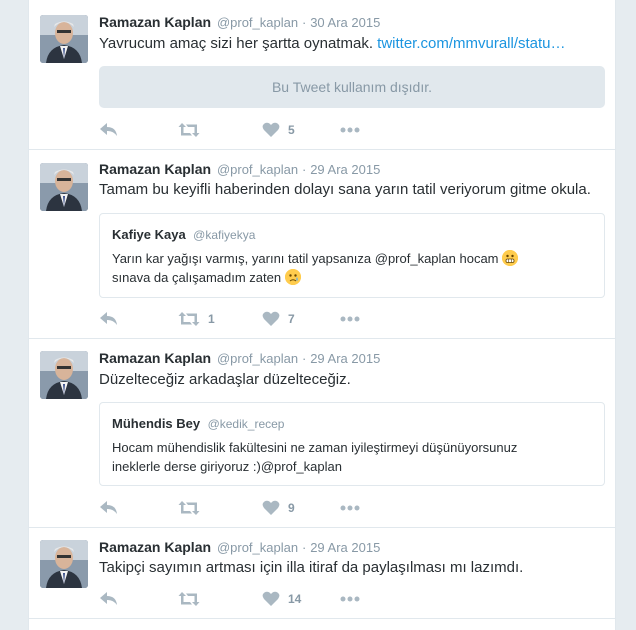  I want to click on retweet-button: 1, so click(196, 319).